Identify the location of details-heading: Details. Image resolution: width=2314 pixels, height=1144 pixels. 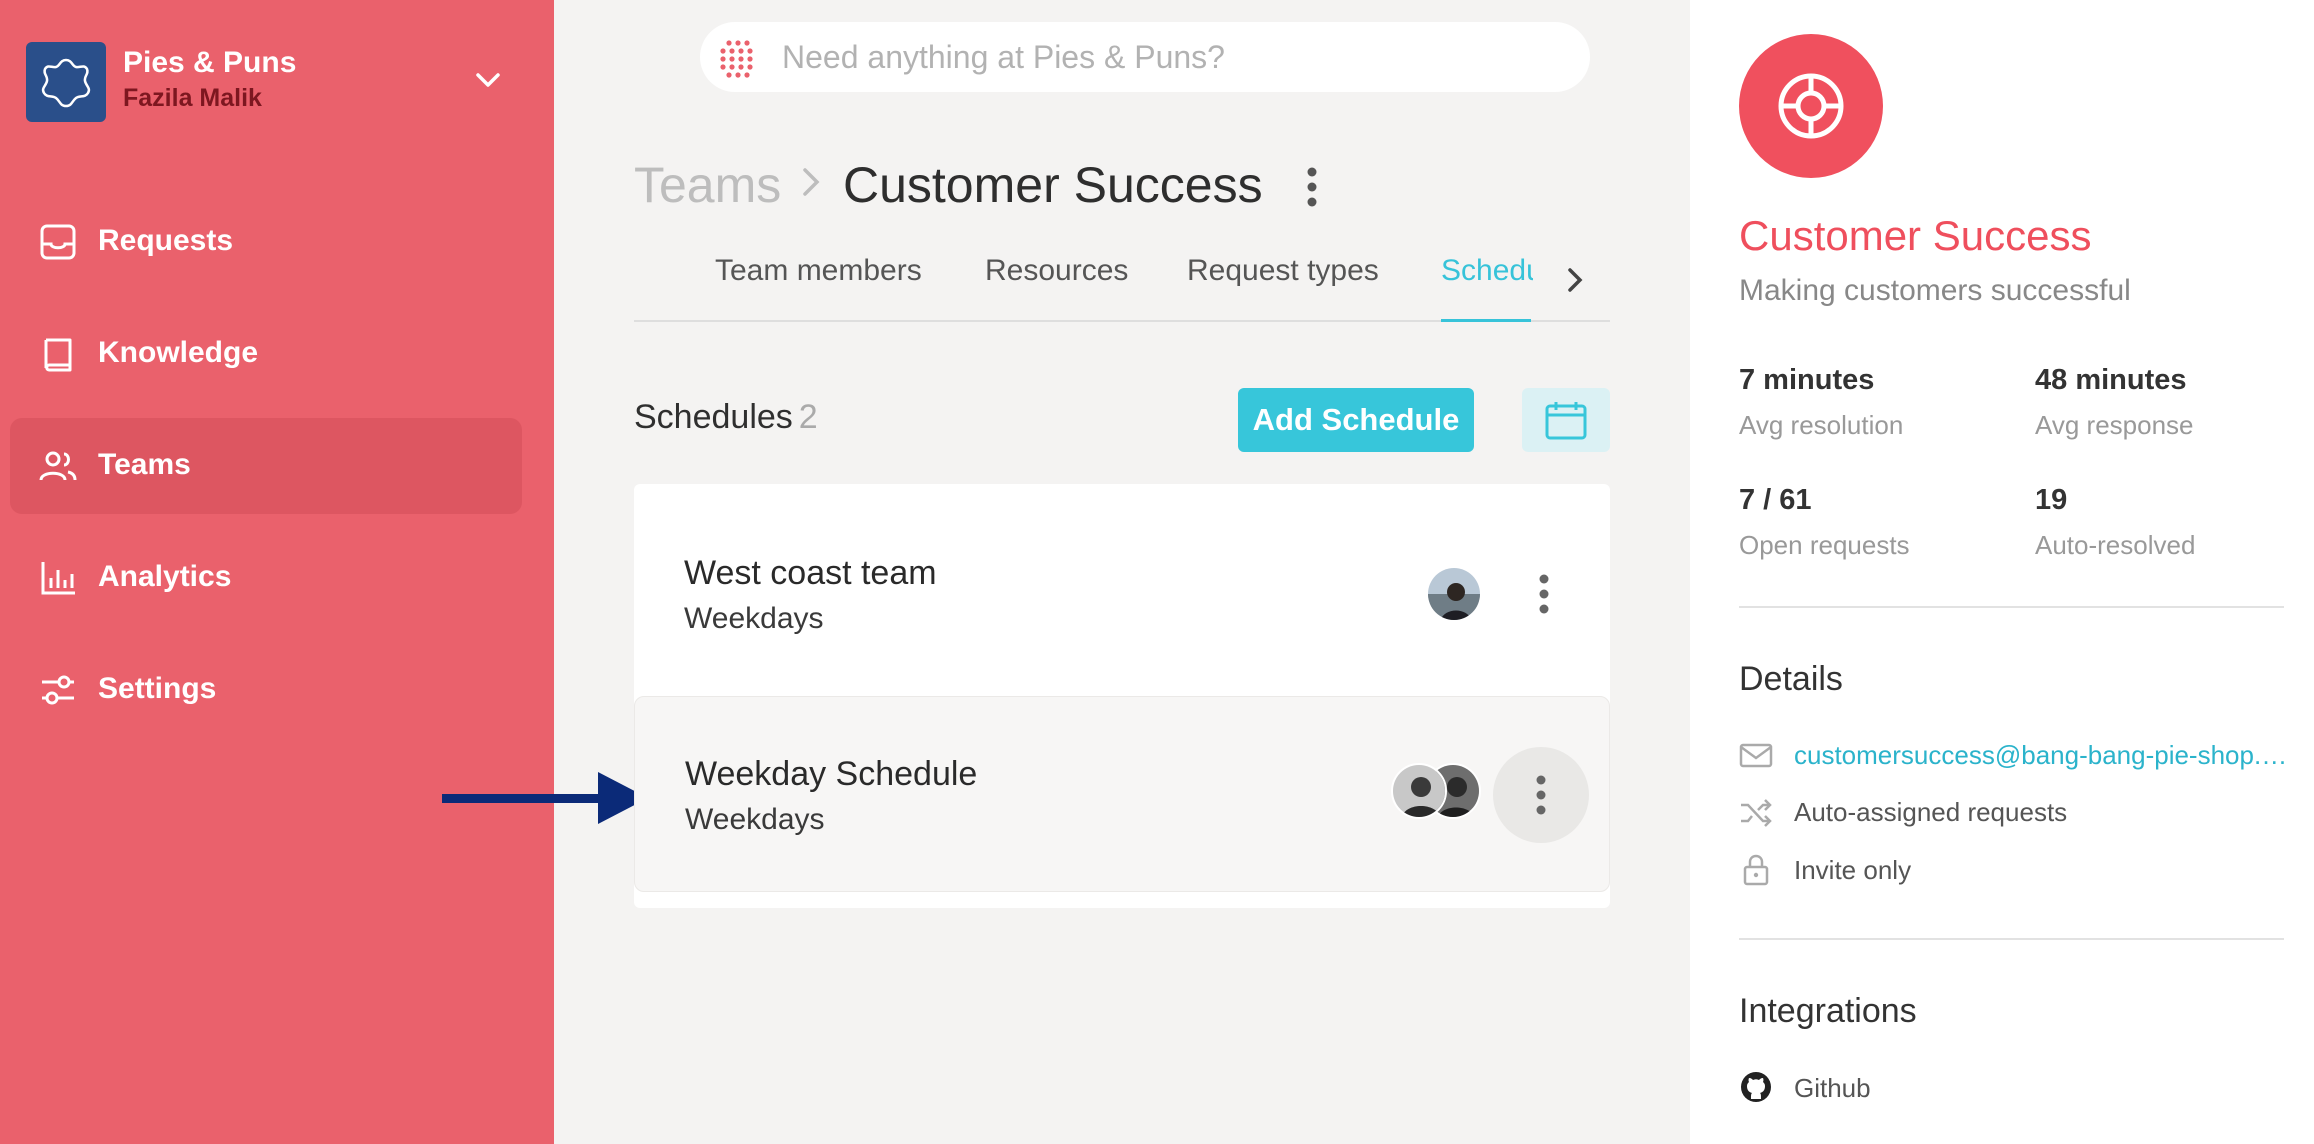
(1791, 679).